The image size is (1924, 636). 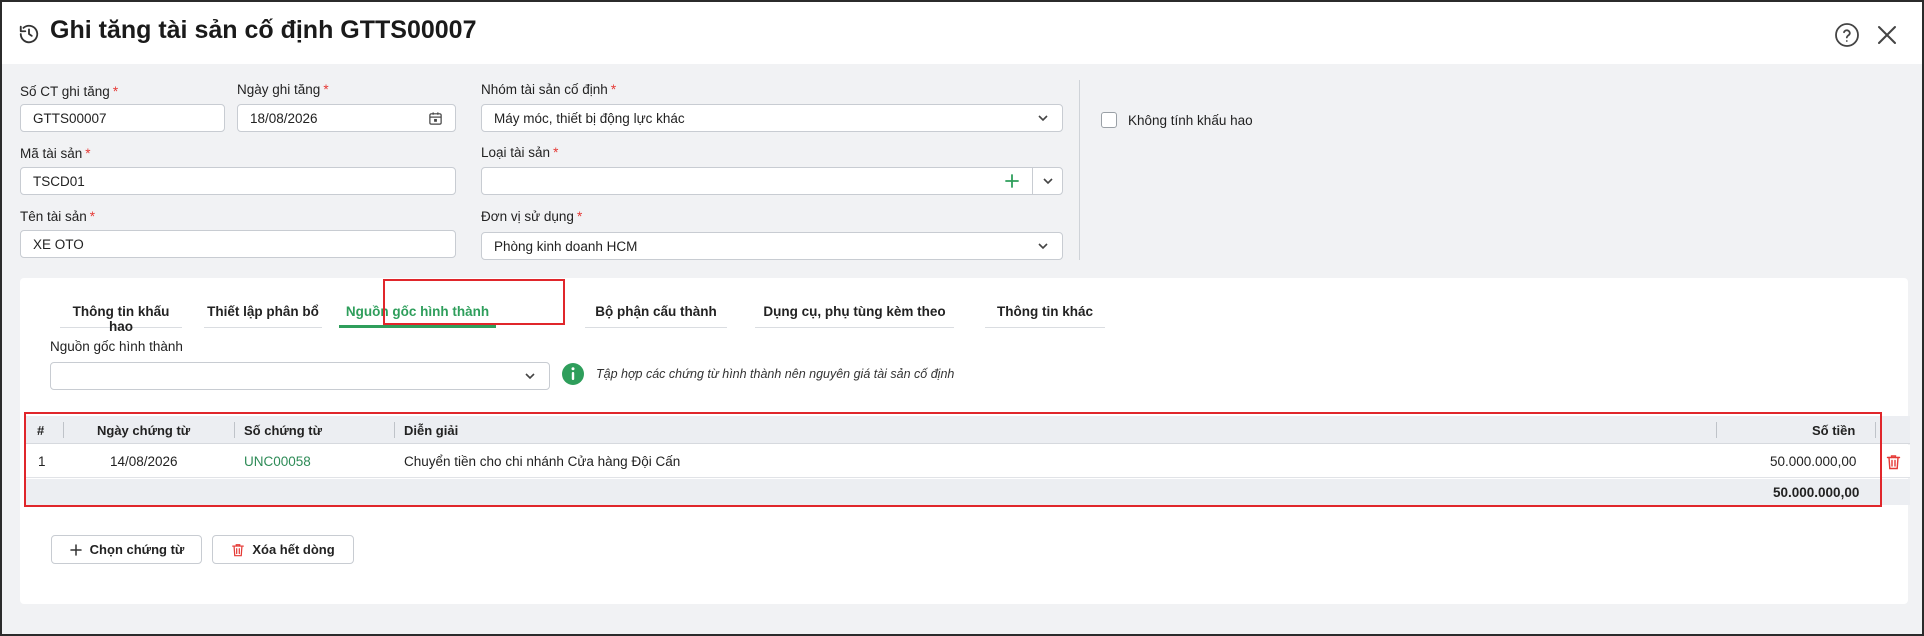 I want to click on ten-tai-san-label: Tên tài sản *, so click(x=58, y=216).